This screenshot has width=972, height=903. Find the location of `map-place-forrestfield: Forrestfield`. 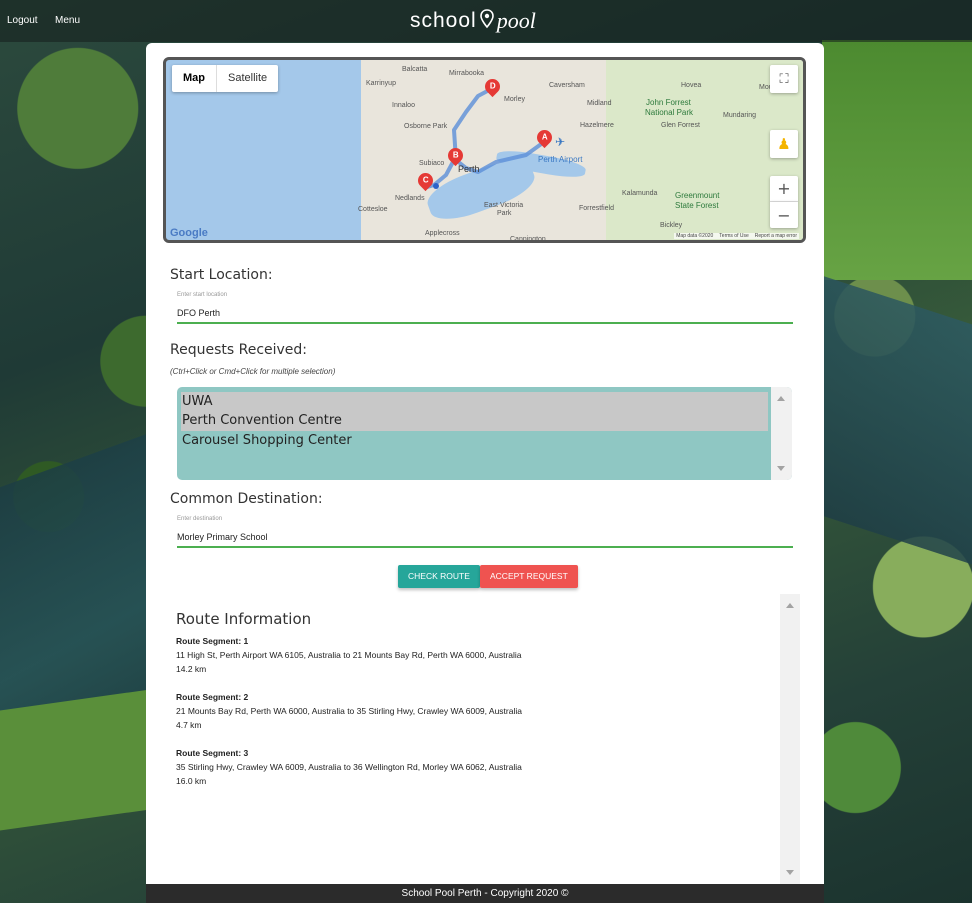

map-place-forrestfield: Forrestfield is located at coordinates (597, 208).